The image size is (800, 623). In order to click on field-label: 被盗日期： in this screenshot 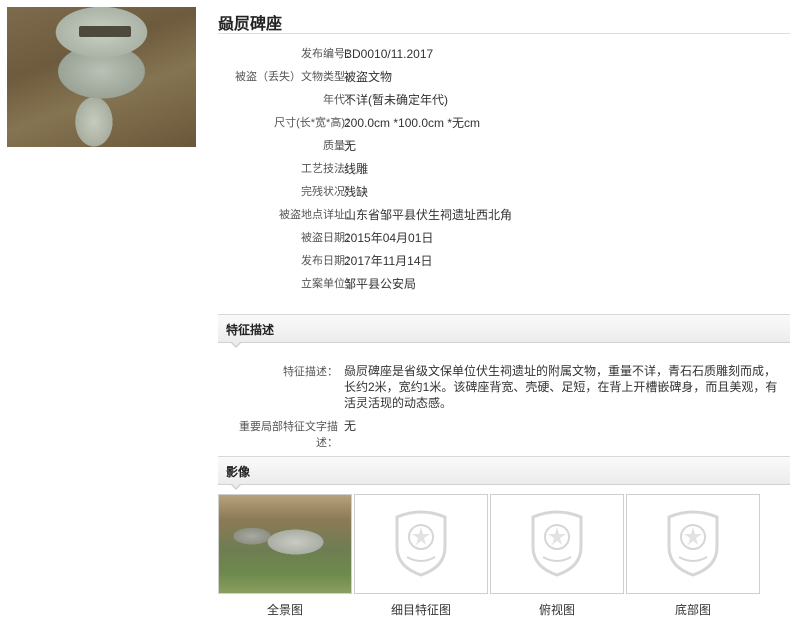, I will do `click(328, 238)`.